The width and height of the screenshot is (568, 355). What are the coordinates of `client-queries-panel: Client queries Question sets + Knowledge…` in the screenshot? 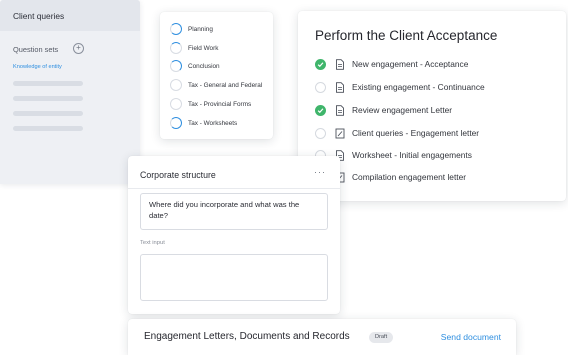 It's located at (70, 92).